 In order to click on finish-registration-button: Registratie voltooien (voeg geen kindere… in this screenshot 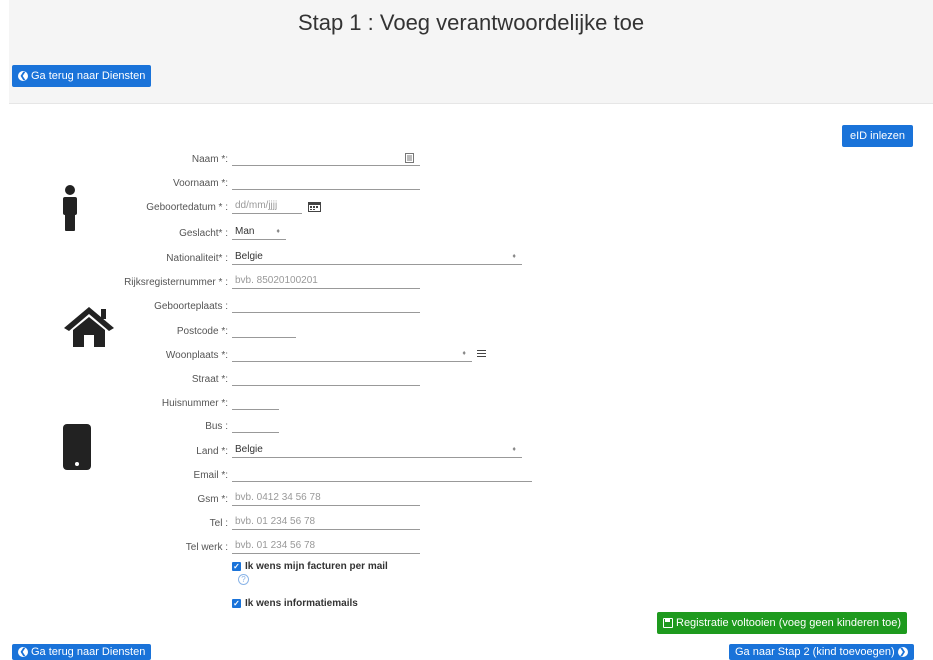, I will do `click(782, 623)`.